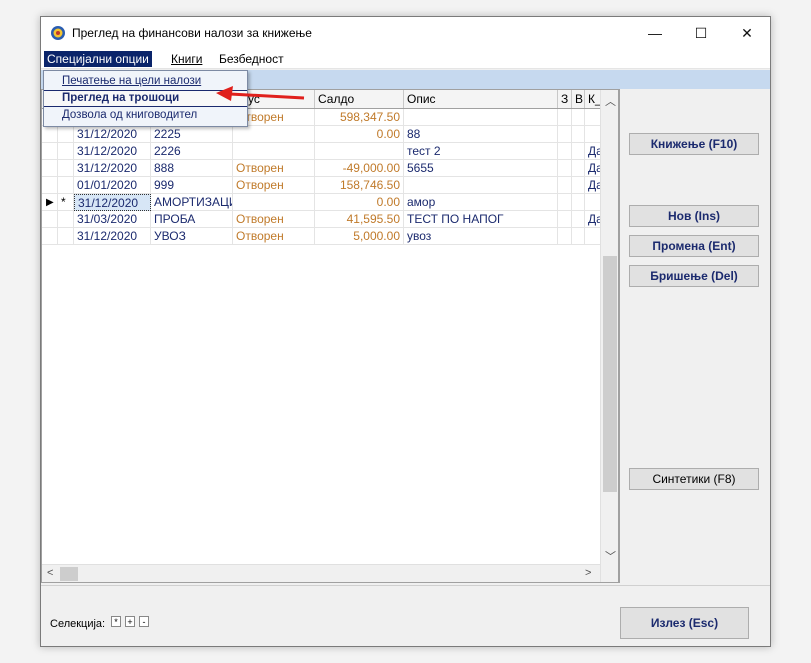  I want to click on table-row: 31/12/2020 2225 0.00 88, so click(322, 134).